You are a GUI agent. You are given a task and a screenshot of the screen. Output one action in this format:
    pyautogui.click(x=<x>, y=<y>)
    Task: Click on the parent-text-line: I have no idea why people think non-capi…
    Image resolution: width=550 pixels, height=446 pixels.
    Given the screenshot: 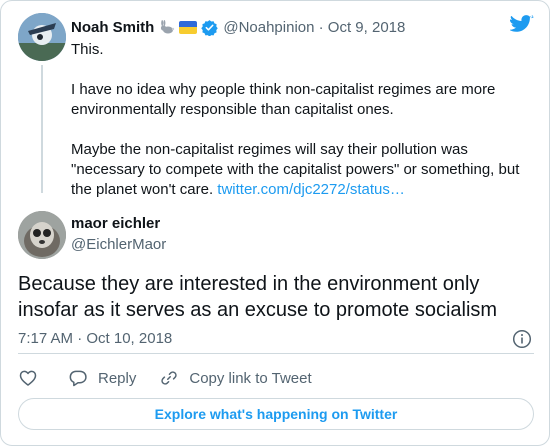 What is the action you would take?
    pyautogui.click(x=283, y=99)
    